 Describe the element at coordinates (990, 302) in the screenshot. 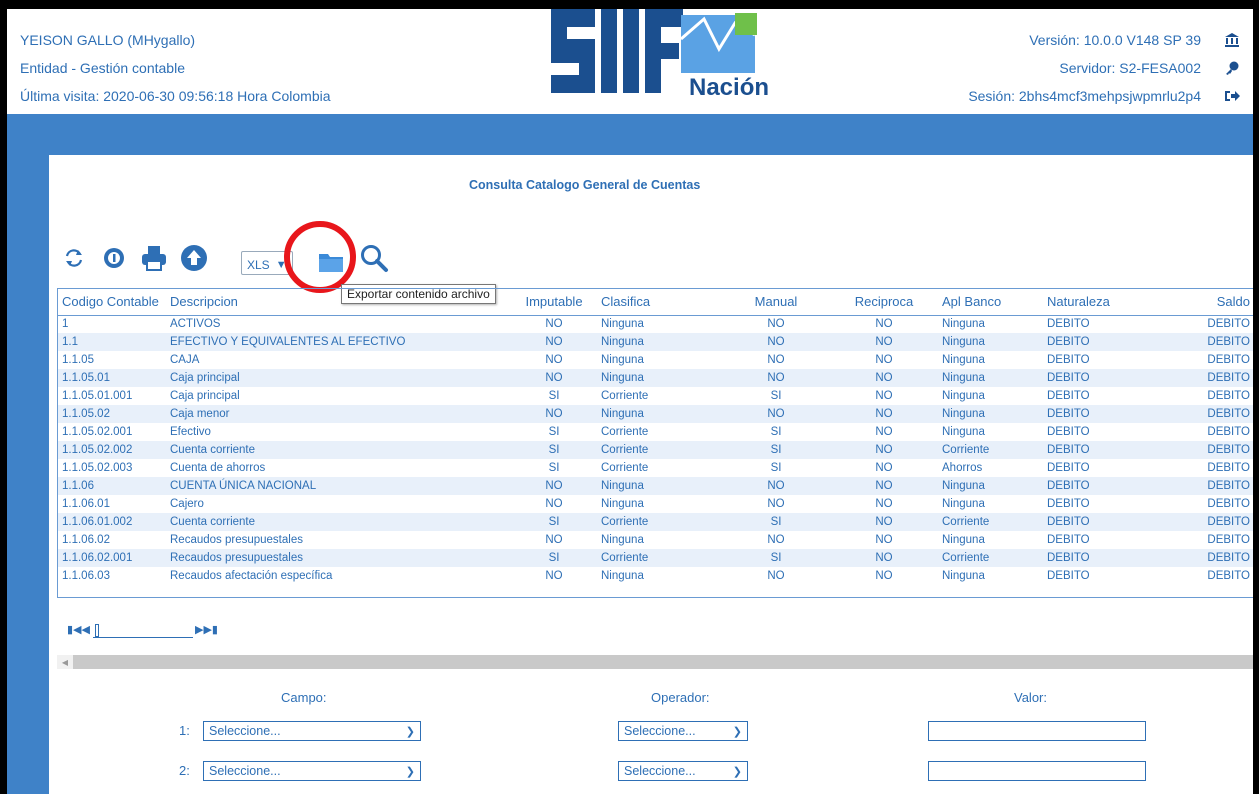

I see `column-header-apl-banco: Apl Banco` at that location.